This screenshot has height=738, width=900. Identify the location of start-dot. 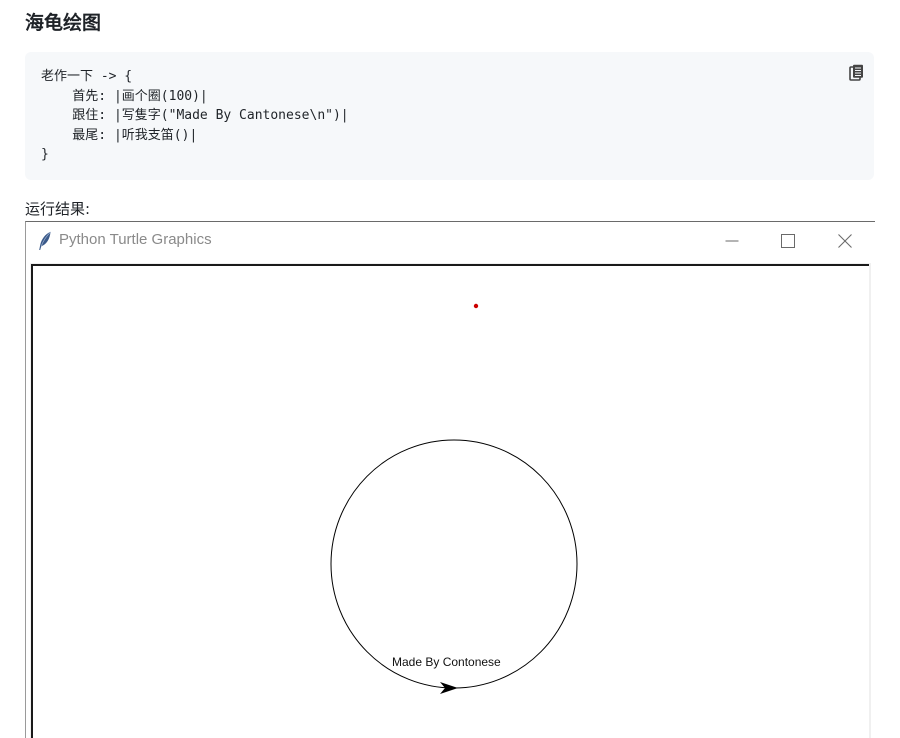
(476, 306).